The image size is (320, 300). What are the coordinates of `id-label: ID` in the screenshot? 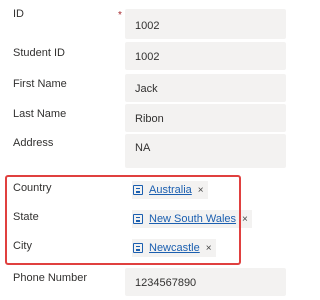 It's located at (18, 14).